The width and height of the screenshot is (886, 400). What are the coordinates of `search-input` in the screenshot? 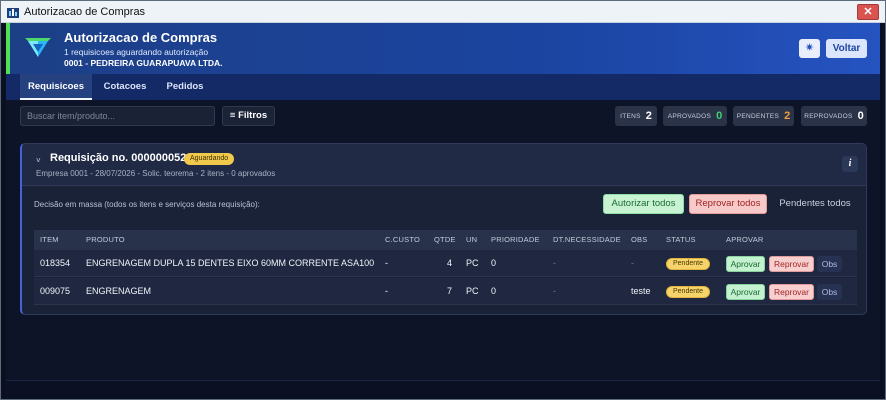 It's located at (117, 116).